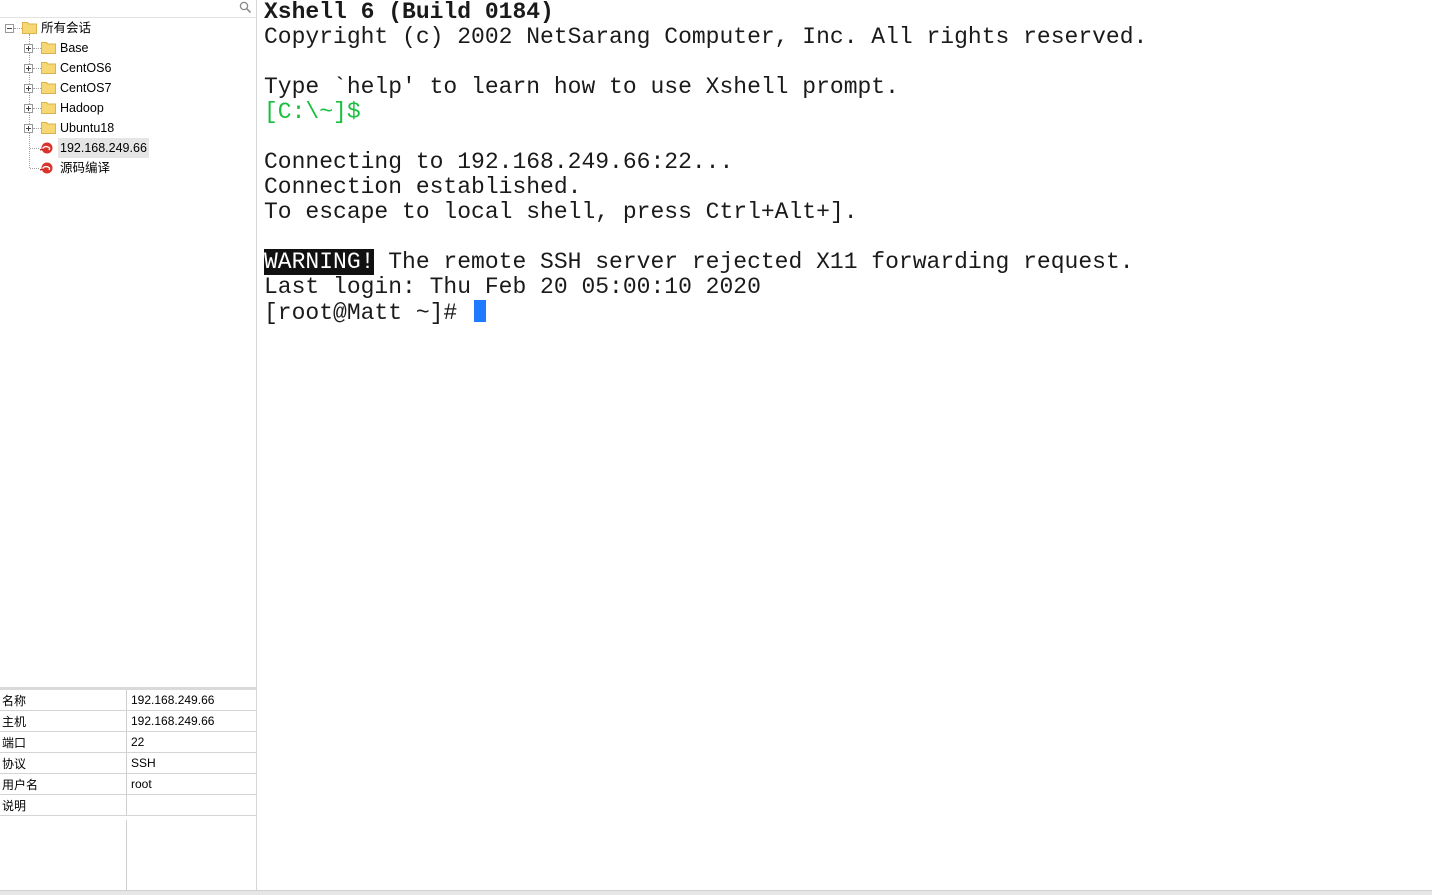  I want to click on terminal-remote-prompt-line: [root@Matt ~]#, so click(848, 313).